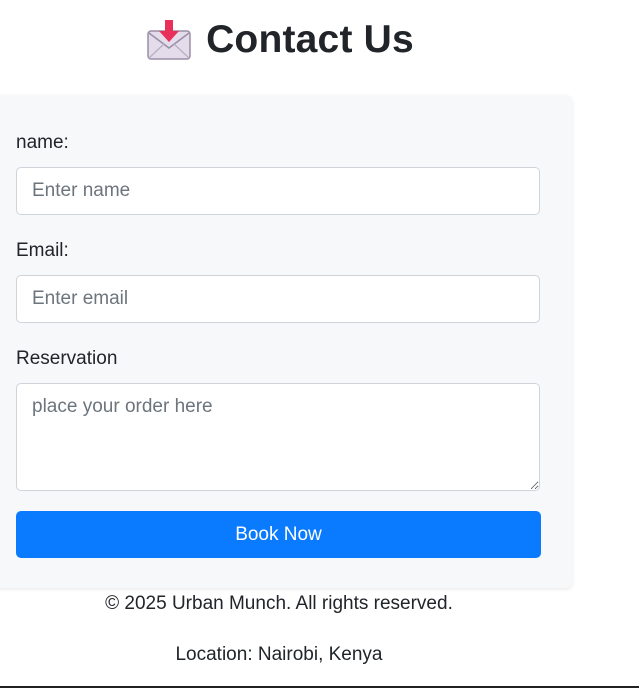 This screenshot has width=639, height=688. What do you see at coordinates (279, 603) in the screenshot?
I see `footer-copyright: © 2025 Urban Munch. All rights reserved.` at bounding box center [279, 603].